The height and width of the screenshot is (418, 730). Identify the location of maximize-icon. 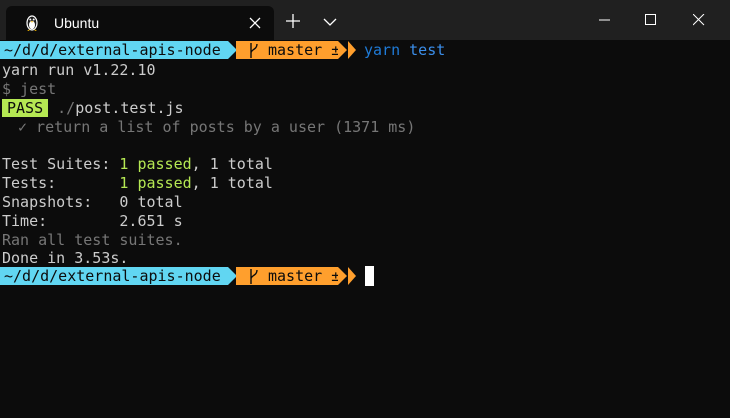
(650, 19).